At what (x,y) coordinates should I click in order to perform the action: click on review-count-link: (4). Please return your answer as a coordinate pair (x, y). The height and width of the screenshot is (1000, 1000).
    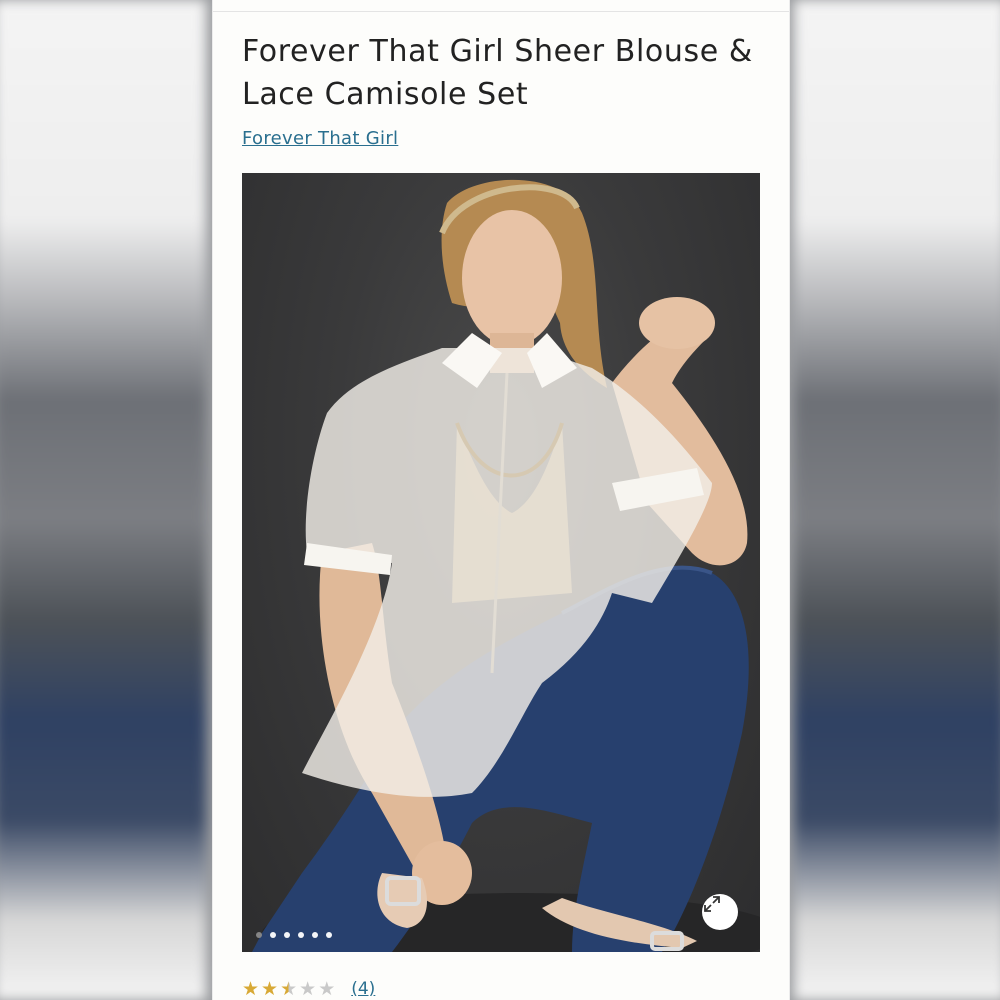
    Looking at the image, I should click on (363, 989).